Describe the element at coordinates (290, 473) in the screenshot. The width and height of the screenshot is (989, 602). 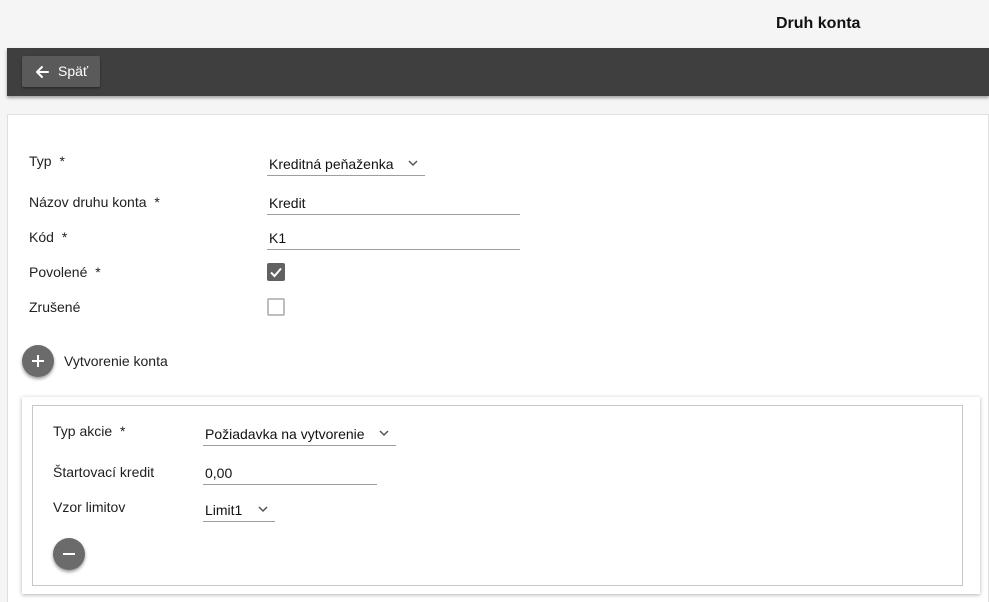
I see `start-credit-input: 0,00` at that location.